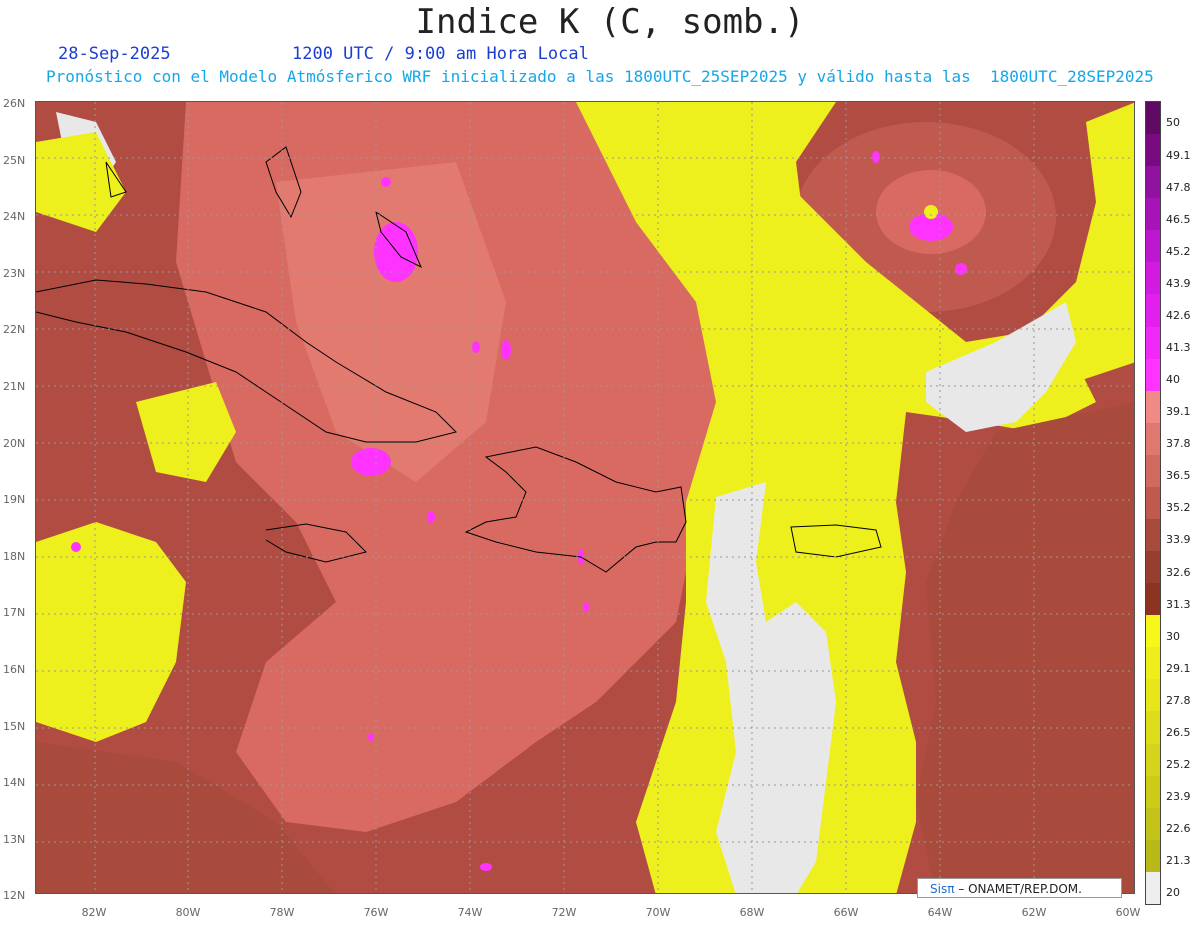  What do you see at coordinates (940, 912) in the screenshot?
I see `lon-tick-label: 64W` at bounding box center [940, 912].